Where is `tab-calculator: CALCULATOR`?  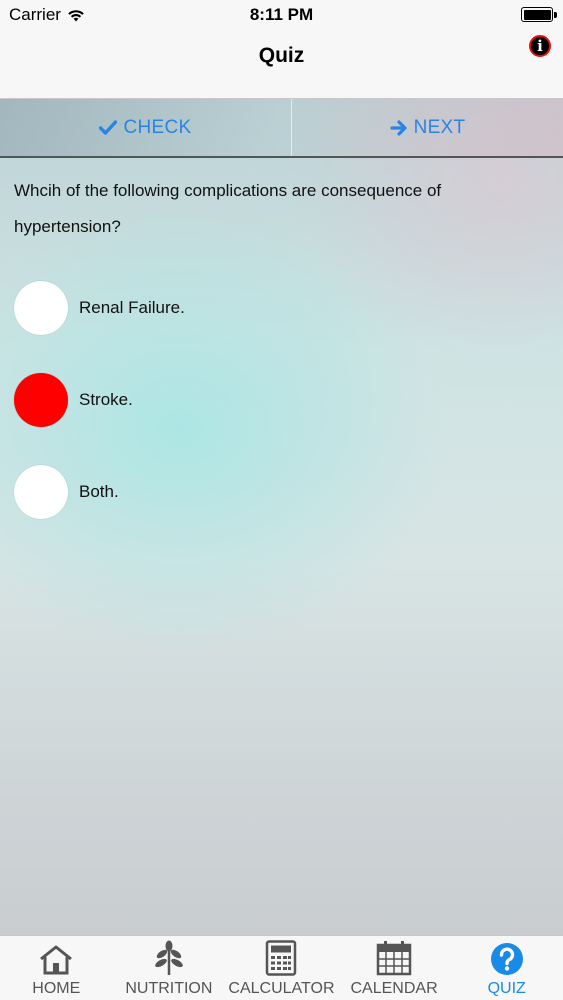
tab-calculator: CALCULATOR is located at coordinates (281, 968).